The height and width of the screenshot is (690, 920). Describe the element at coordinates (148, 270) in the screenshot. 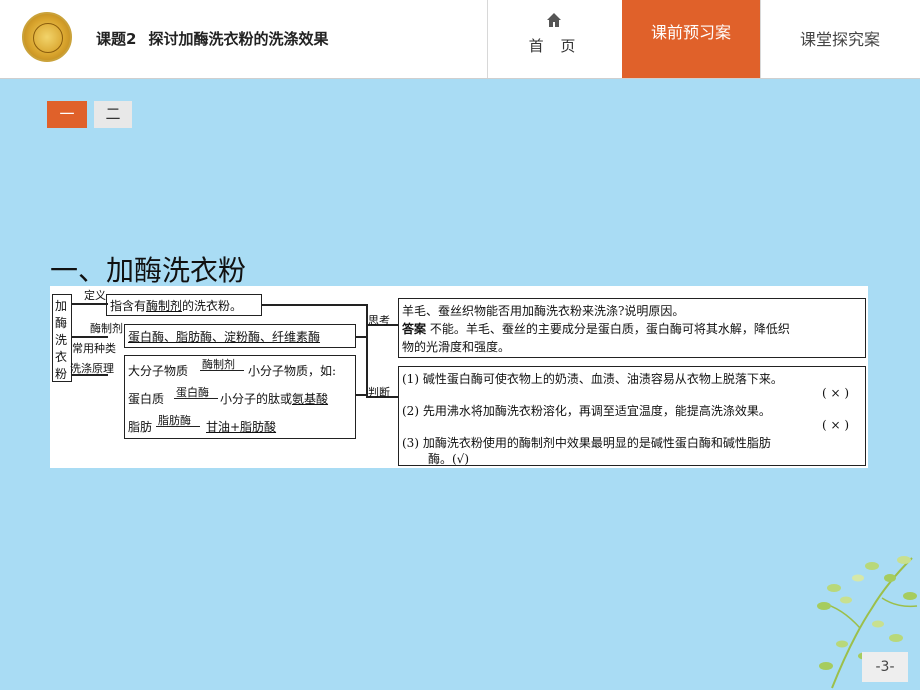

I see `section-title: 一、加酶洗衣粉` at that location.